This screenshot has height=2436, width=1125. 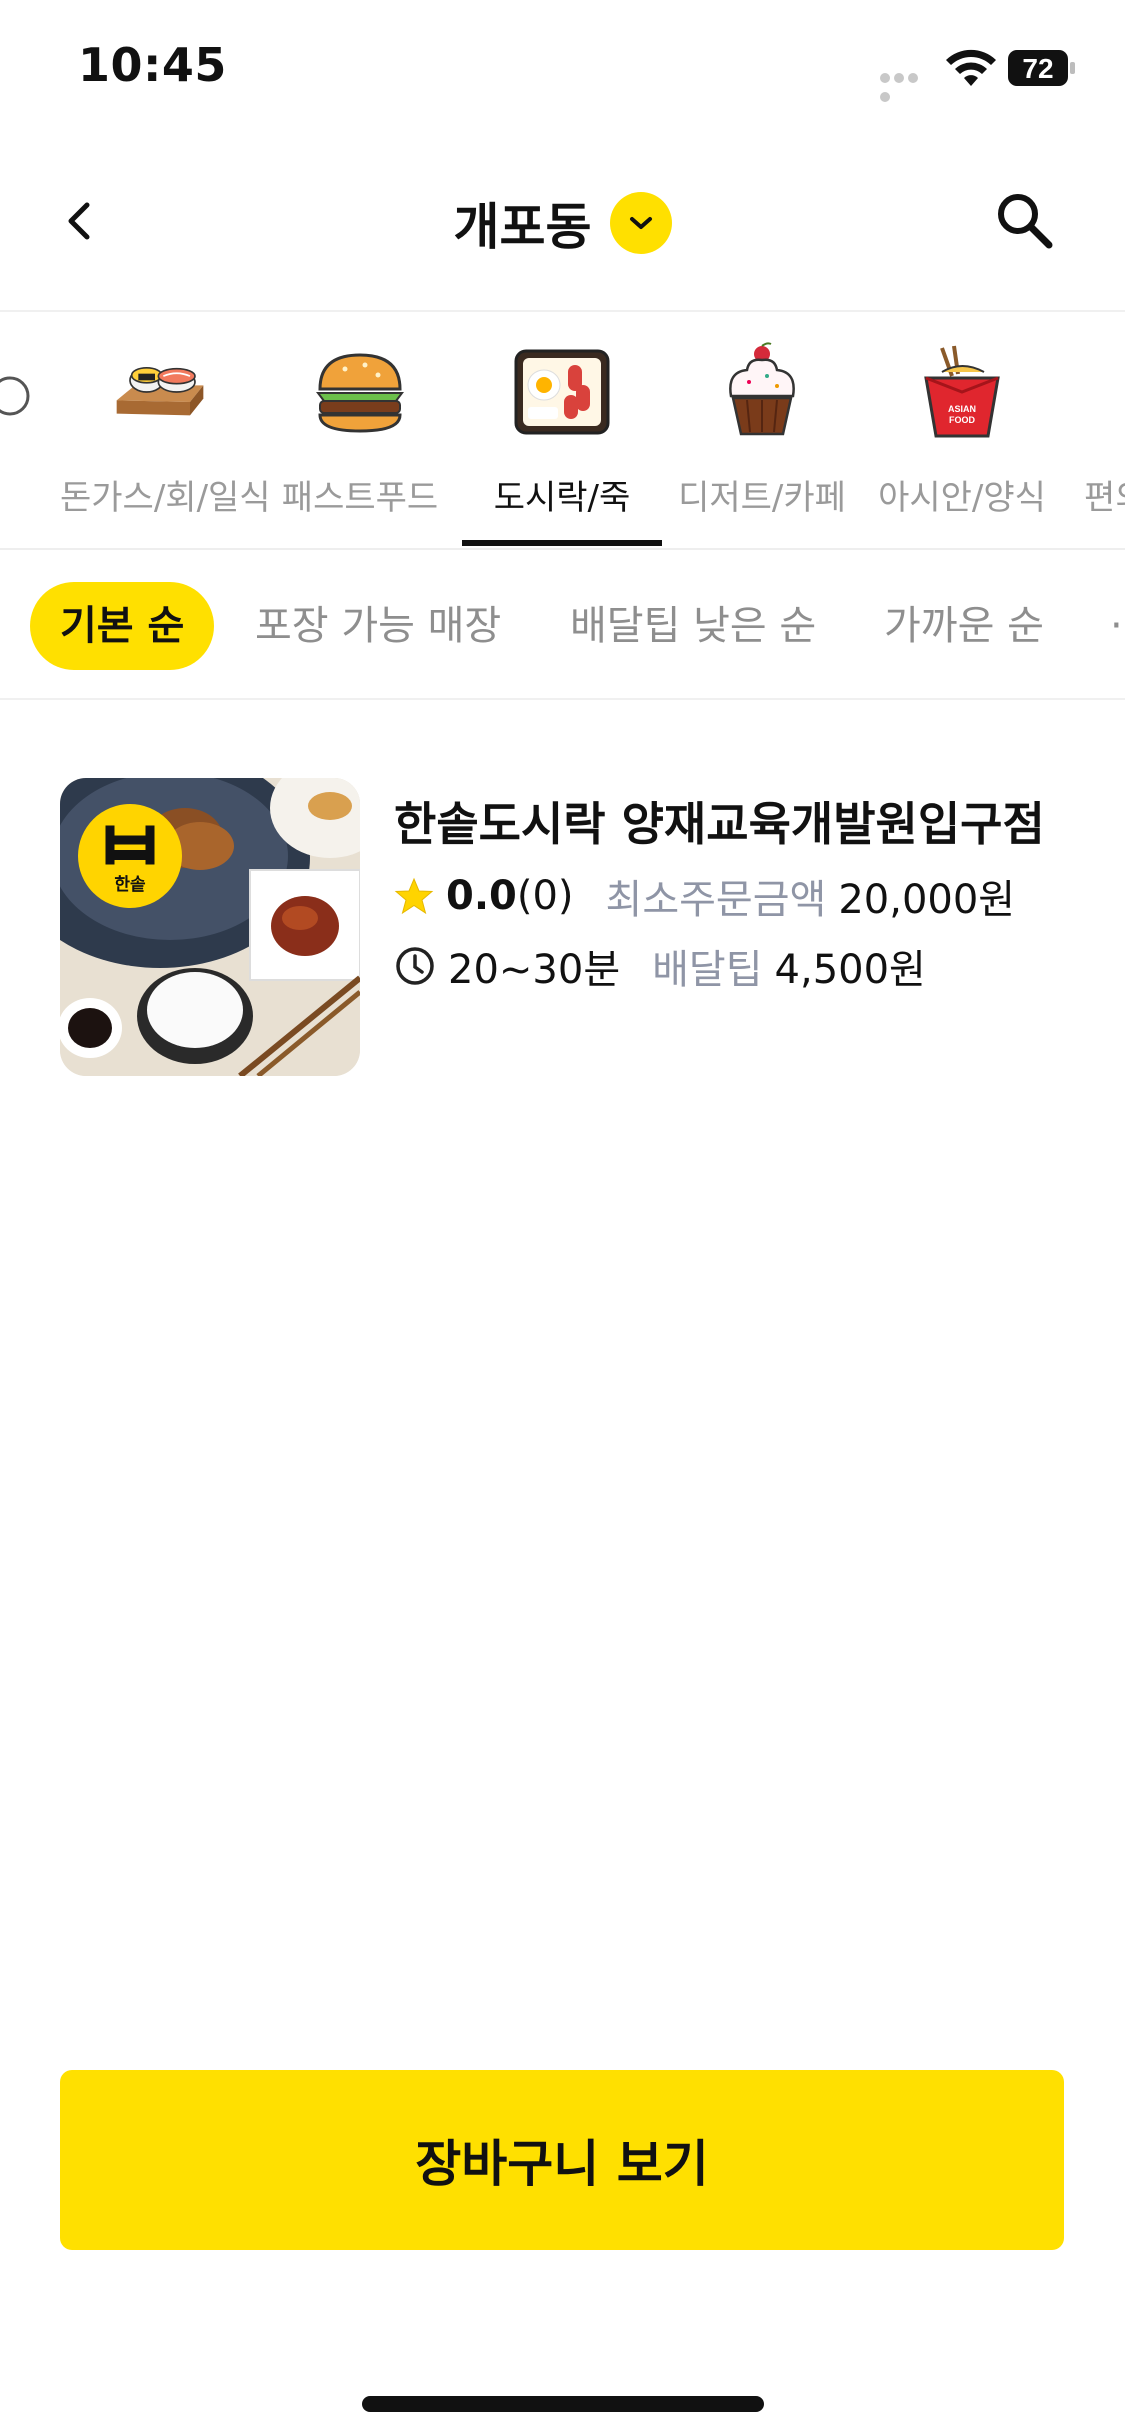 I want to click on clock-icon, so click(x=415, y=966).